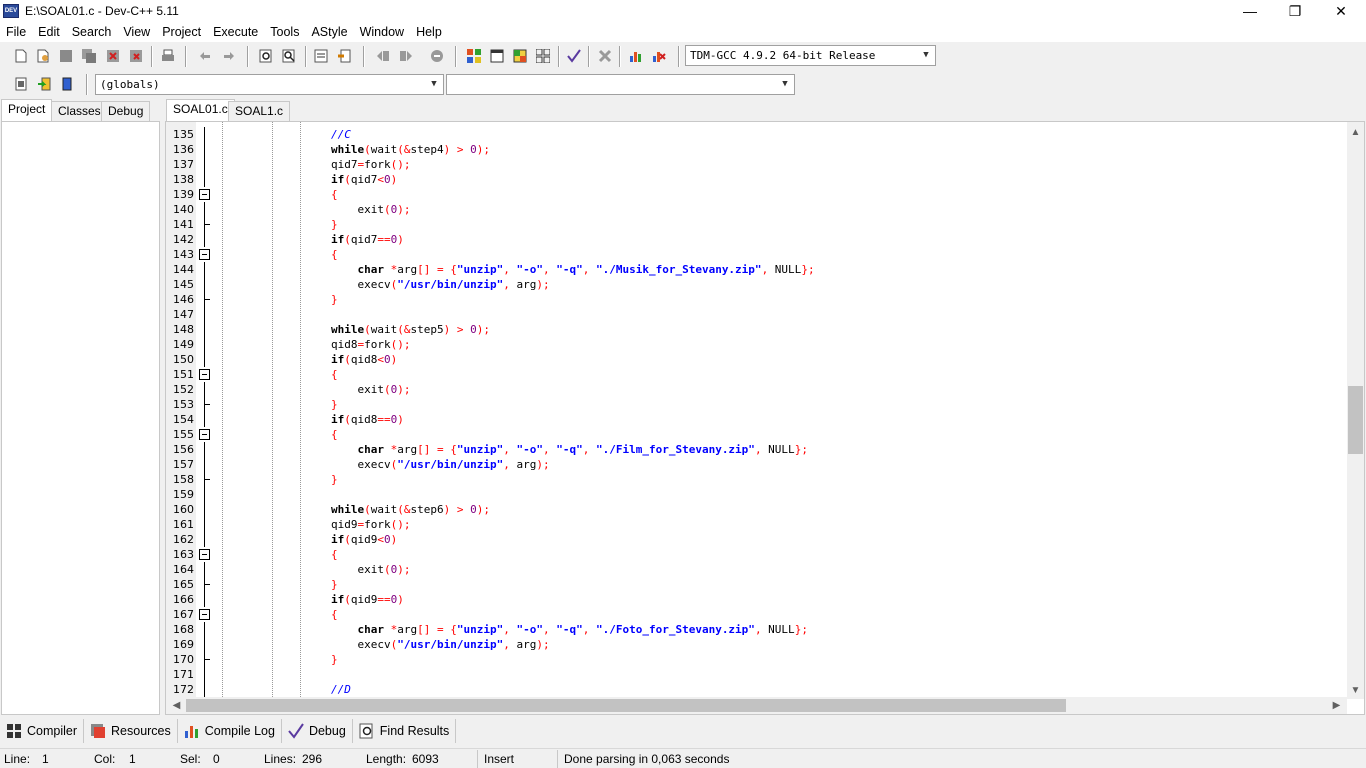 The height and width of the screenshot is (768, 1366). What do you see at coordinates (43, 56) in the screenshot?
I see `open-button` at bounding box center [43, 56].